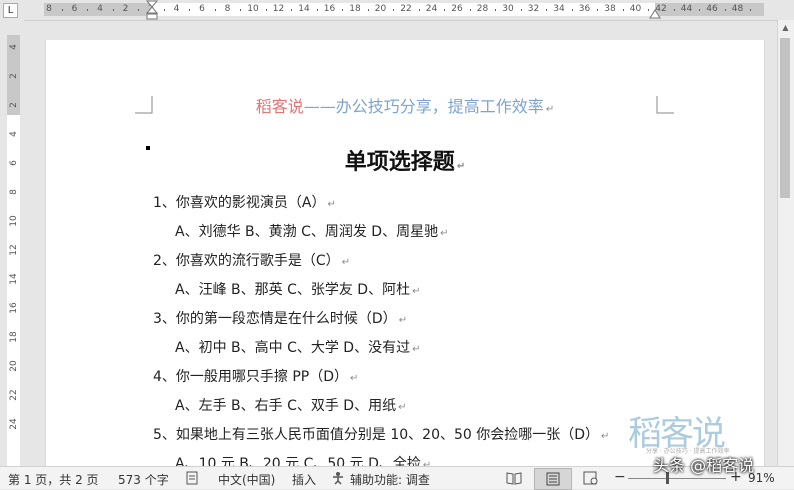 This screenshot has height=490, width=794. I want to click on line-text: 1、你喜欢的影视演员（A）, so click(239, 203).